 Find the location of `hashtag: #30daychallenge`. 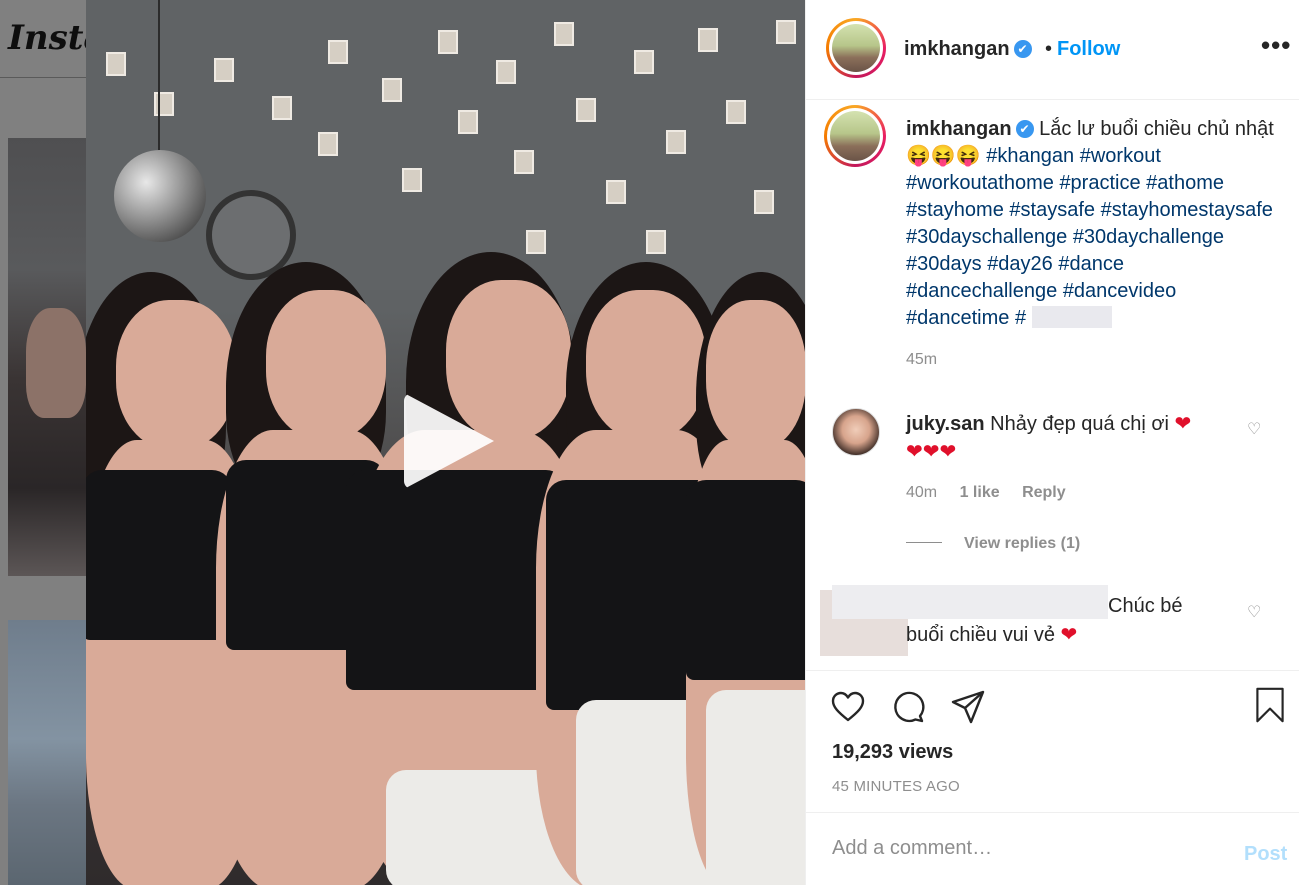

hashtag: #30daychallenge is located at coordinates (1148, 237).